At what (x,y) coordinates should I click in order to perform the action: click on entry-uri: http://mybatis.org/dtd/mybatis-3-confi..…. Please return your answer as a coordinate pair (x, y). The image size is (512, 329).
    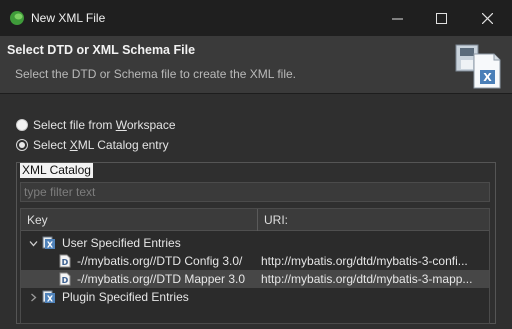
    Looking at the image, I should click on (364, 261).